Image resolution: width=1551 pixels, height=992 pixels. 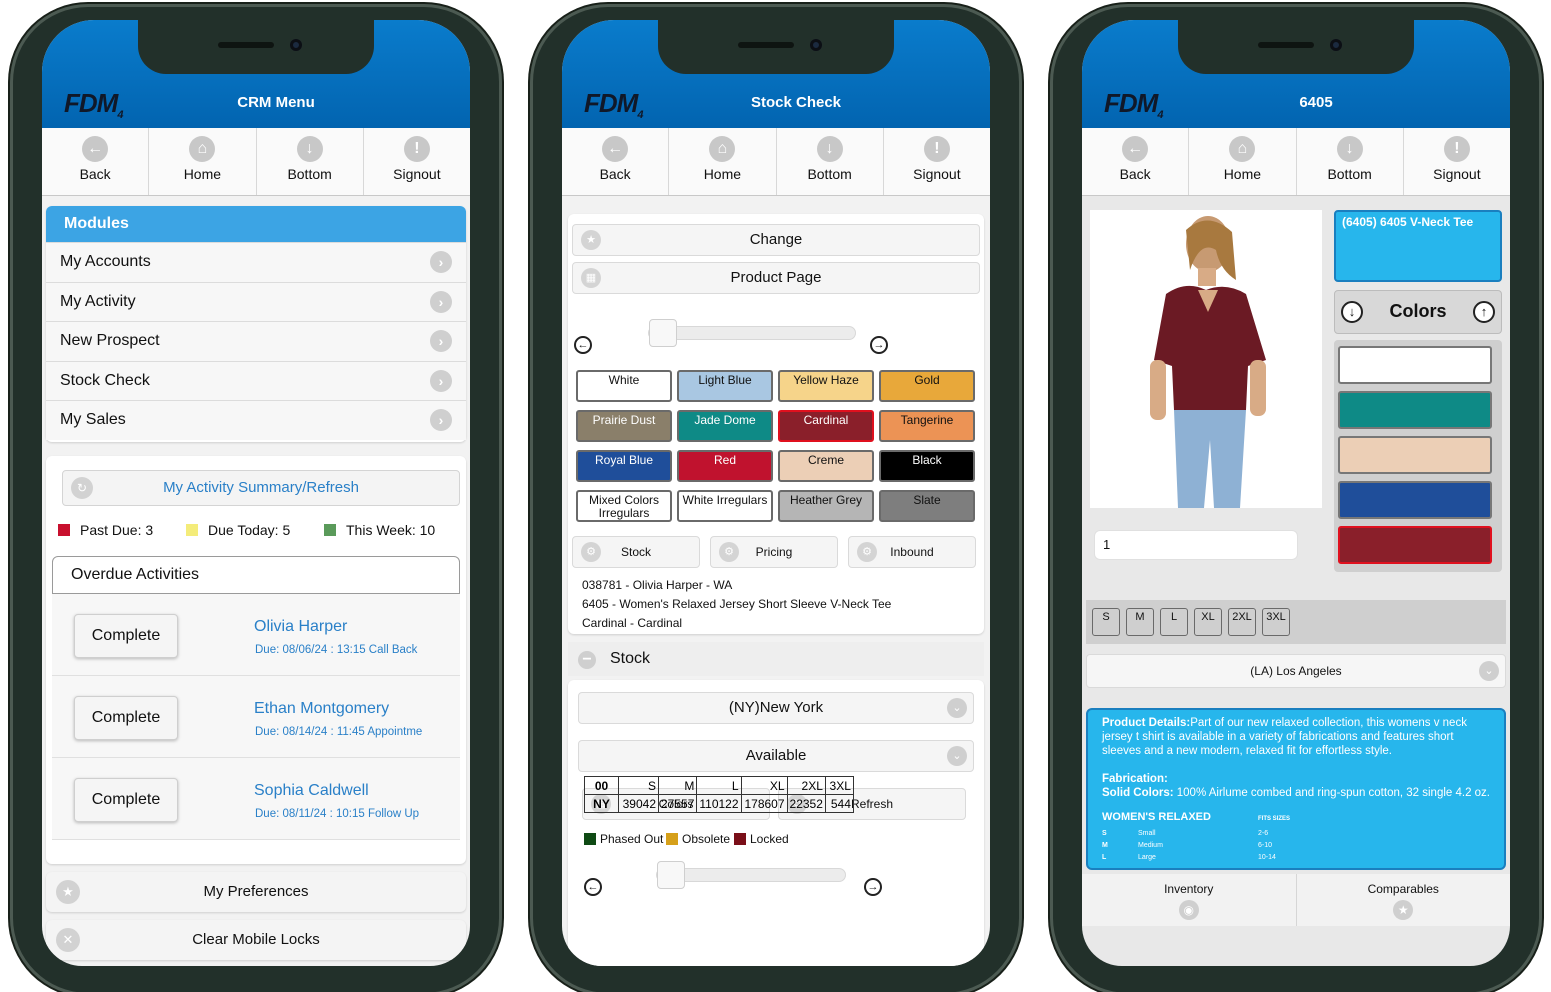 I want to click on color-chip: Heather Grey, so click(x=826, y=506).